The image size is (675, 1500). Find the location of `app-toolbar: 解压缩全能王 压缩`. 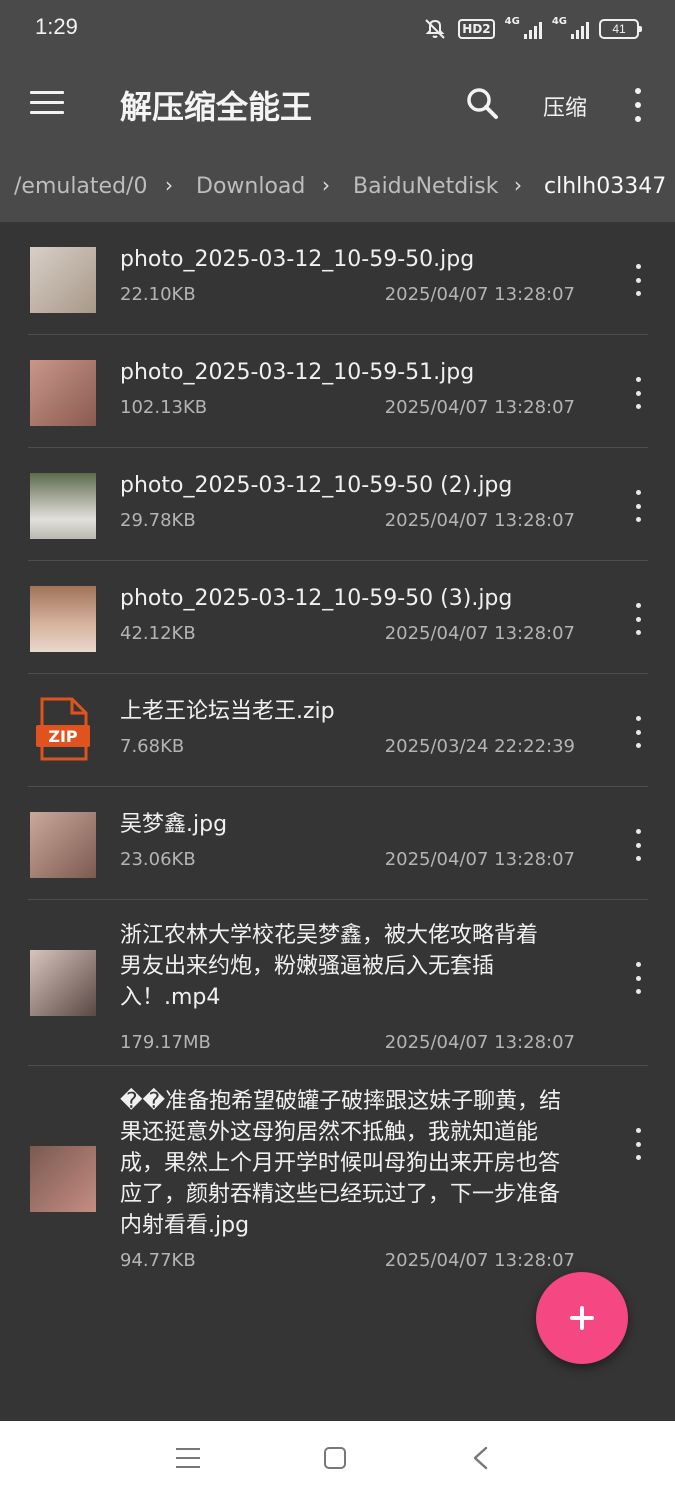

app-toolbar: 解压缩全能王 压缩 is located at coordinates (337, 104).